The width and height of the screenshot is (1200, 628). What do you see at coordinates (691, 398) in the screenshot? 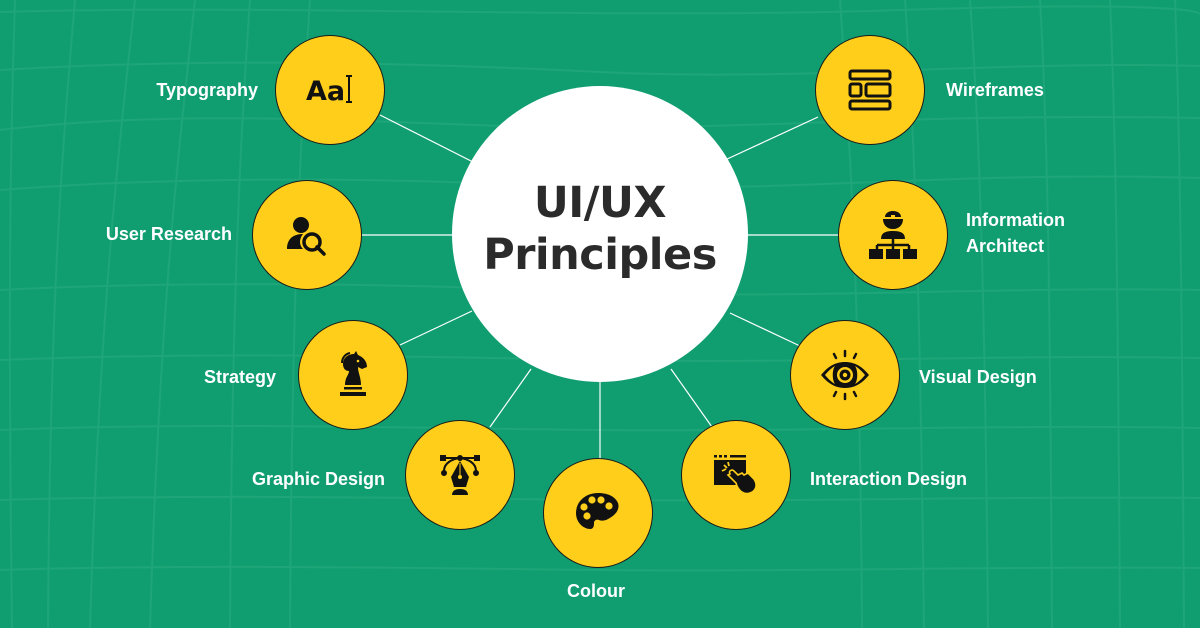
I see `connector-interaction-design` at bounding box center [691, 398].